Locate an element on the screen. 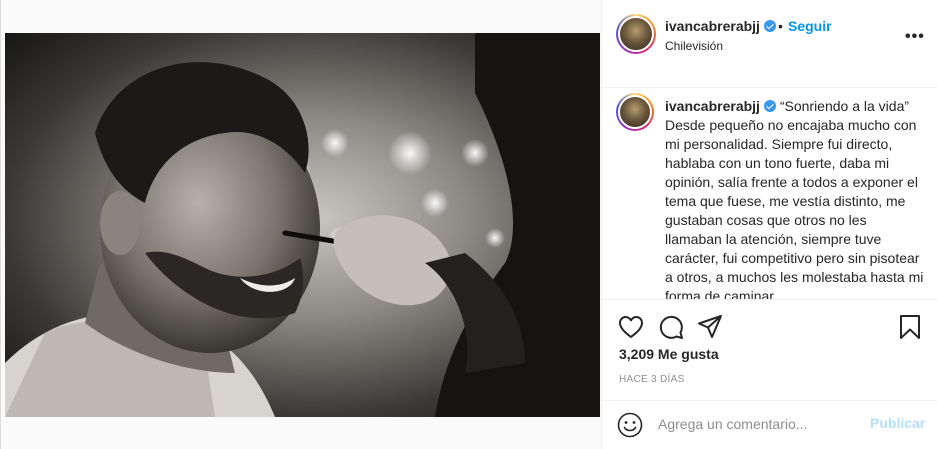 The image size is (937, 449). follow-button: Seguir is located at coordinates (810, 26).